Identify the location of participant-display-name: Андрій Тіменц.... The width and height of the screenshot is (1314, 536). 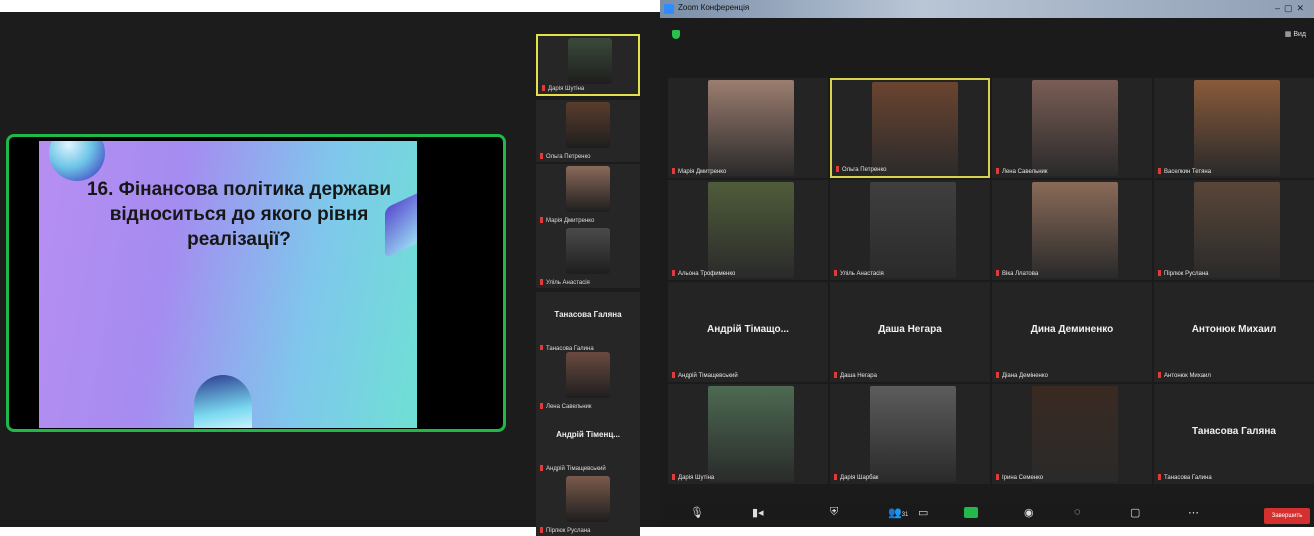
(588, 434).